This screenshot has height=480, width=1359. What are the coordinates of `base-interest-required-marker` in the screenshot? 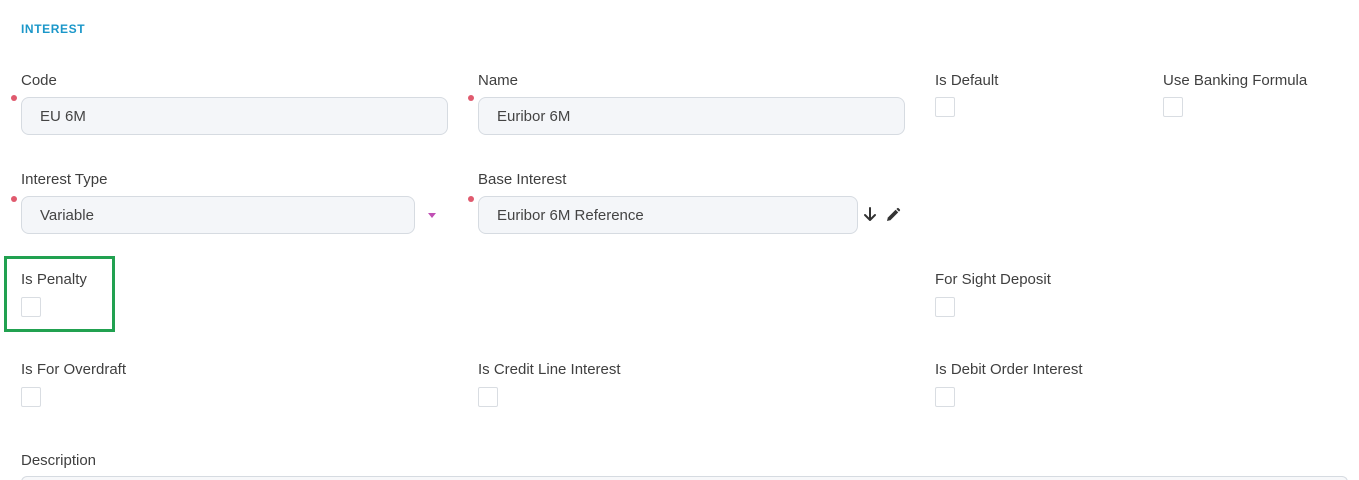 It's located at (471, 199).